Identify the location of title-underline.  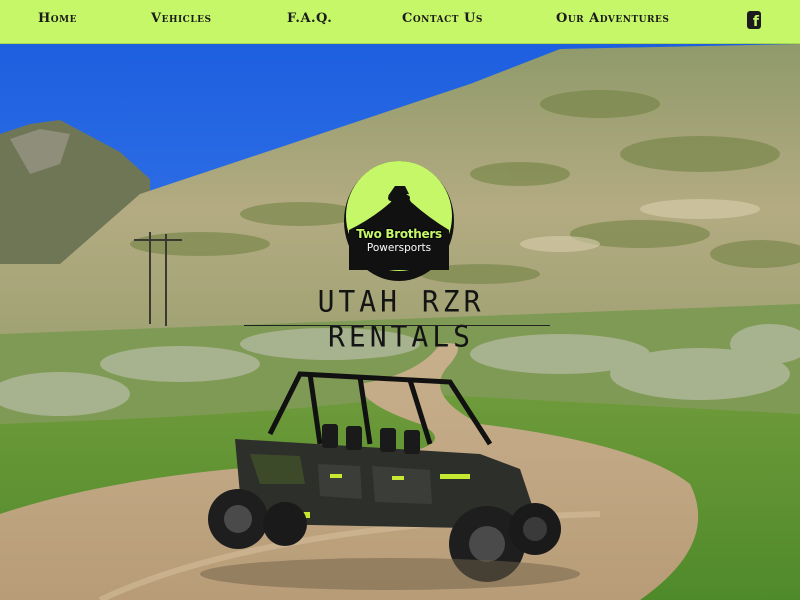
(397, 325).